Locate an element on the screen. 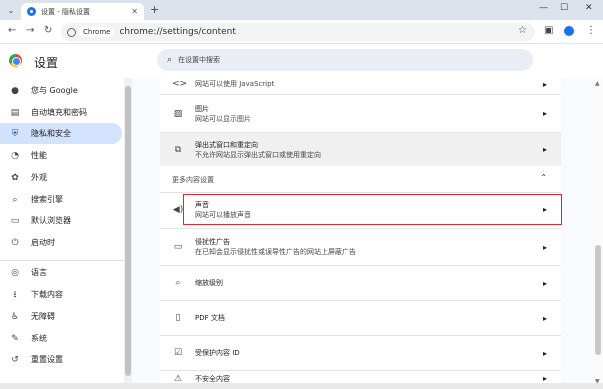 The height and width of the screenshot is (389, 603). chevron-down-icon: ⌄ is located at coordinates (11, 10).